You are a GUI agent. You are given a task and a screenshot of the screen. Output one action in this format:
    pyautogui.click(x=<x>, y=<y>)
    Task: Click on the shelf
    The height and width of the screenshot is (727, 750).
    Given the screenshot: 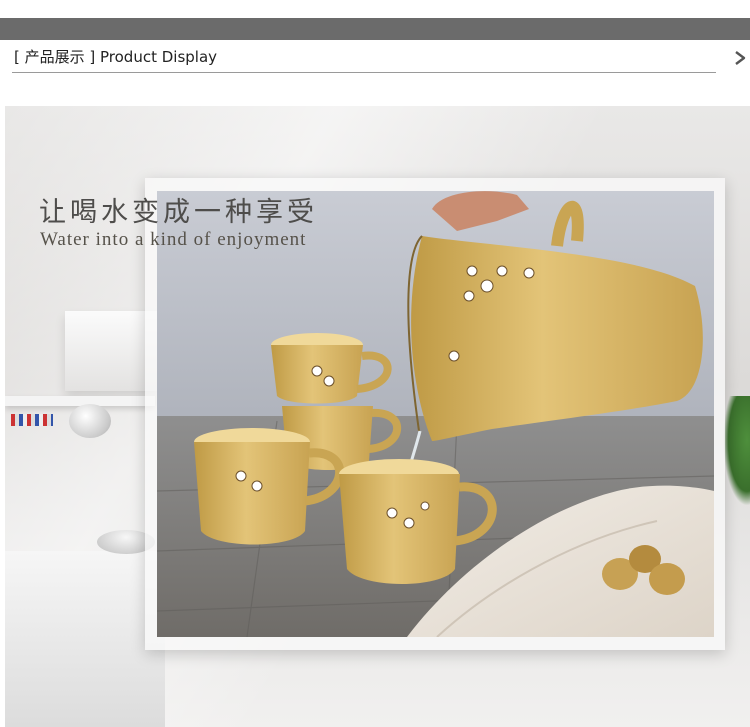 What is the action you would take?
    pyautogui.click(x=80, y=401)
    